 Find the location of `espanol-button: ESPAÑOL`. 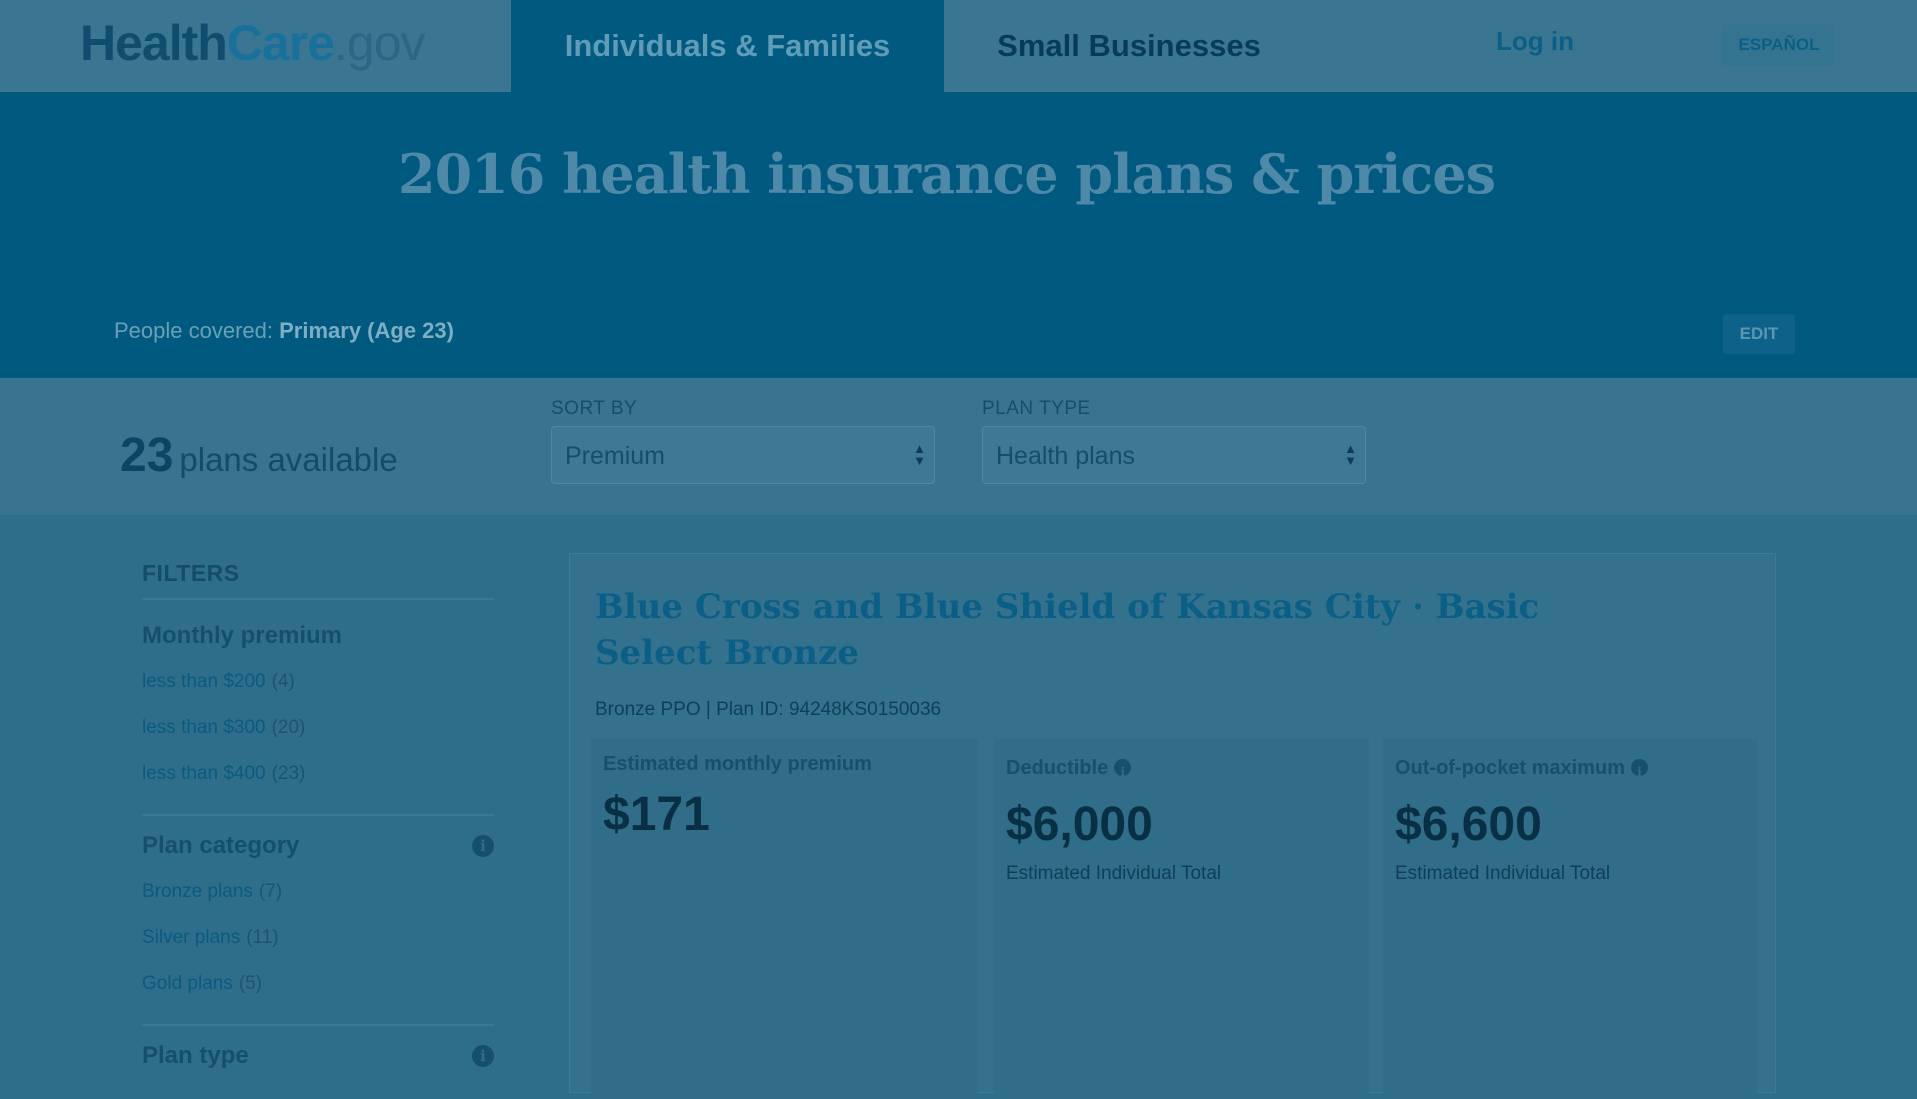

espanol-button: ESPAÑOL is located at coordinates (1779, 45).